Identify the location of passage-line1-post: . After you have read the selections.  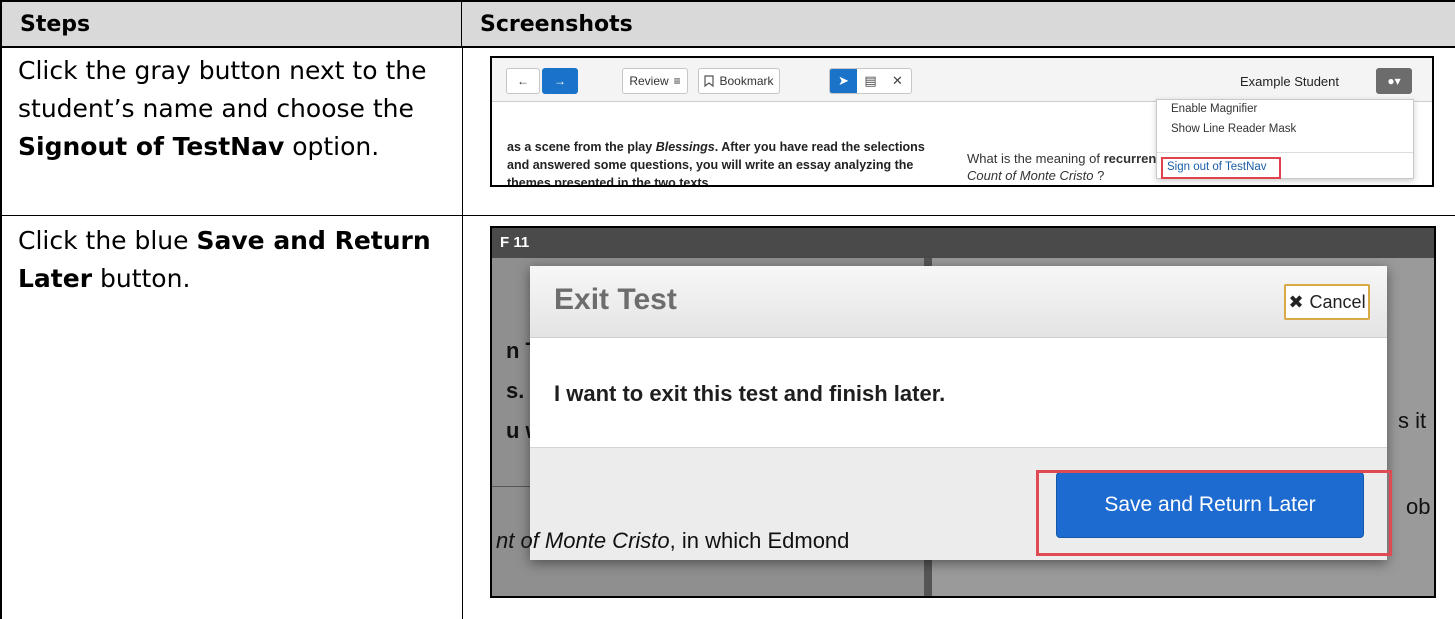
(819, 147).